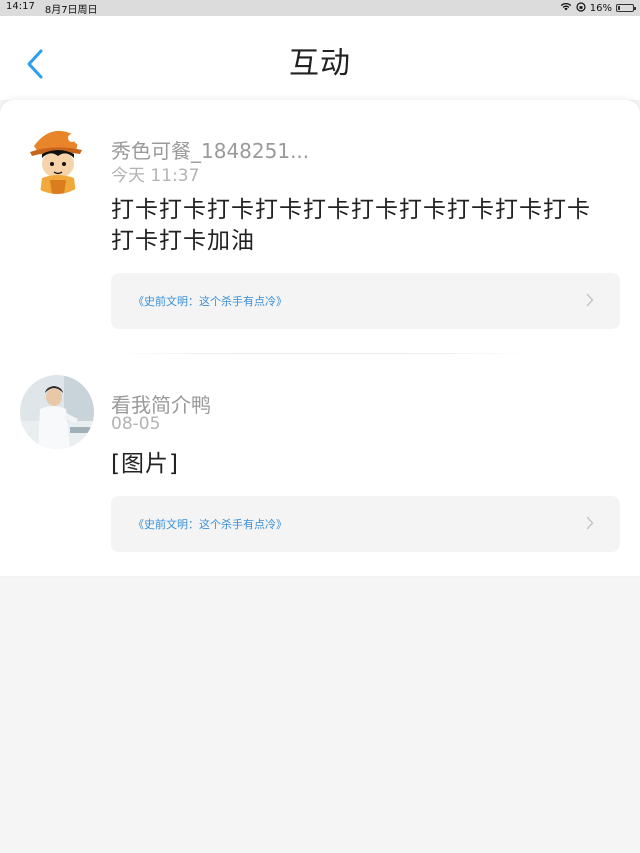  What do you see at coordinates (600, 8) in the screenshot?
I see `battery-percent: 16%` at bounding box center [600, 8].